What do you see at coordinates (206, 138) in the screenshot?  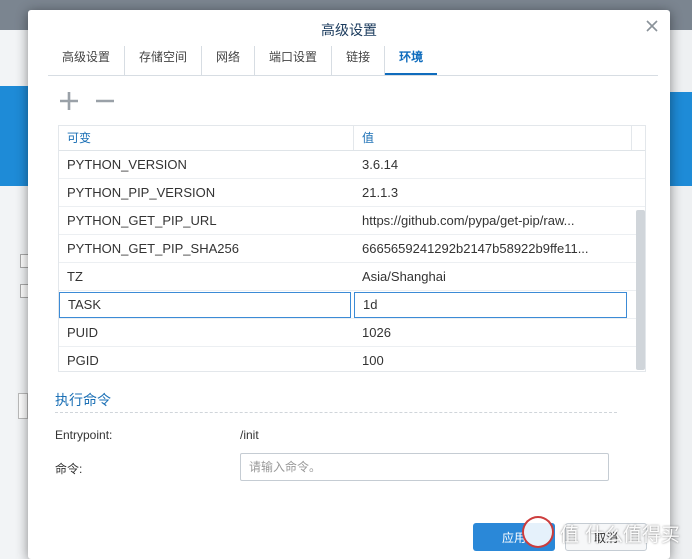 I see `column-header-variable: 可变` at bounding box center [206, 138].